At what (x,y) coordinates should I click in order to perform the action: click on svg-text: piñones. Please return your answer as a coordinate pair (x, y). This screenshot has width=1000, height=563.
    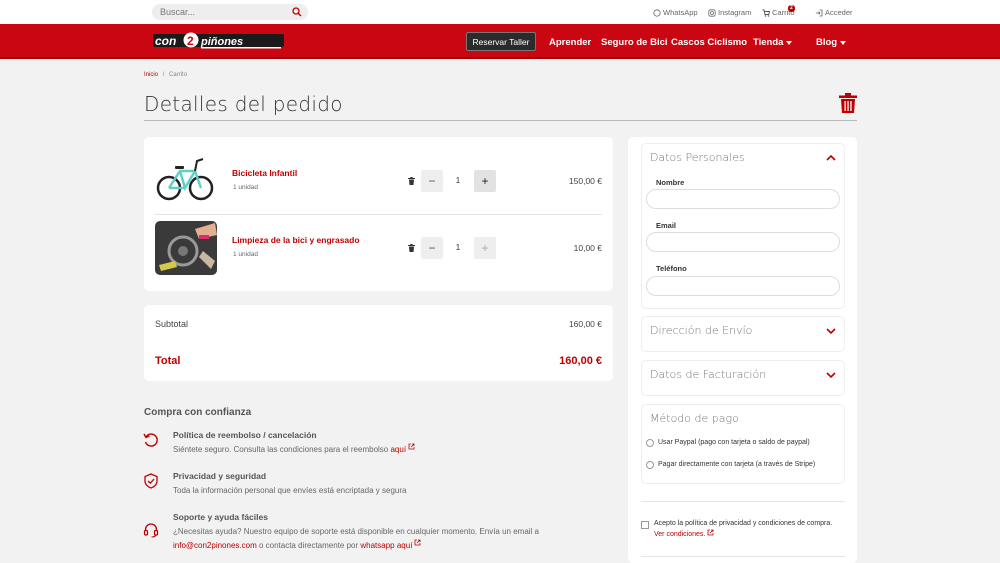
    Looking at the image, I should click on (221, 42).